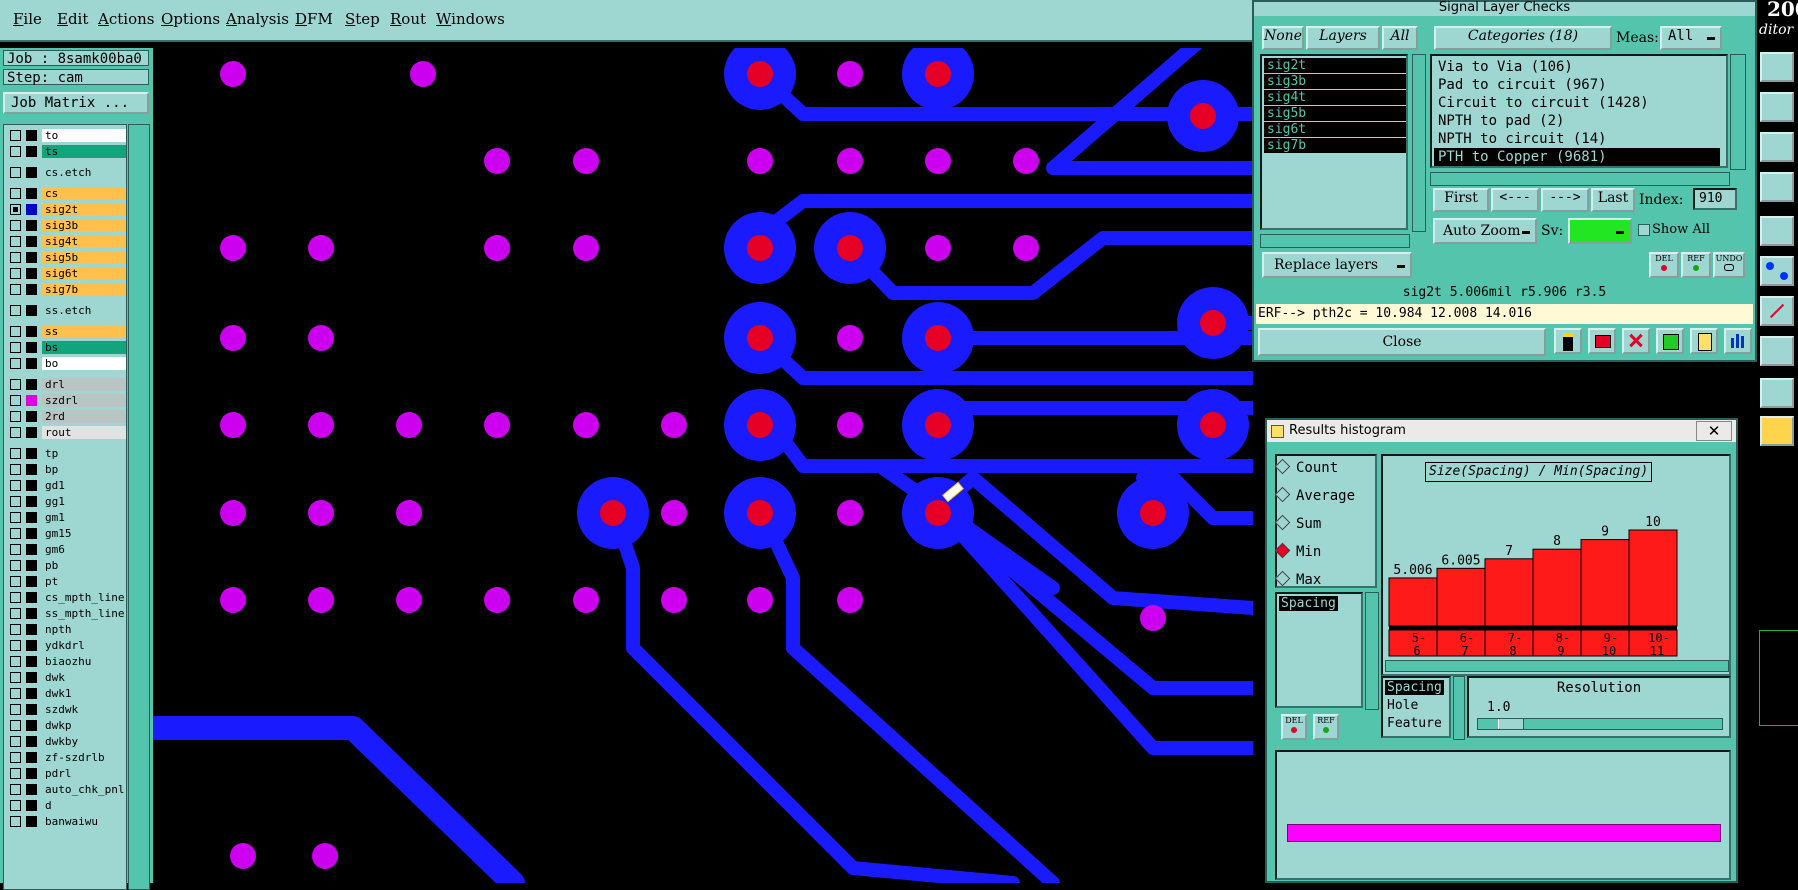 The width and height of the screenshot is (1798, 890). Describe the element at coordinates (1565, 200) in the screenshot. I see `next-button: --->` at that location.